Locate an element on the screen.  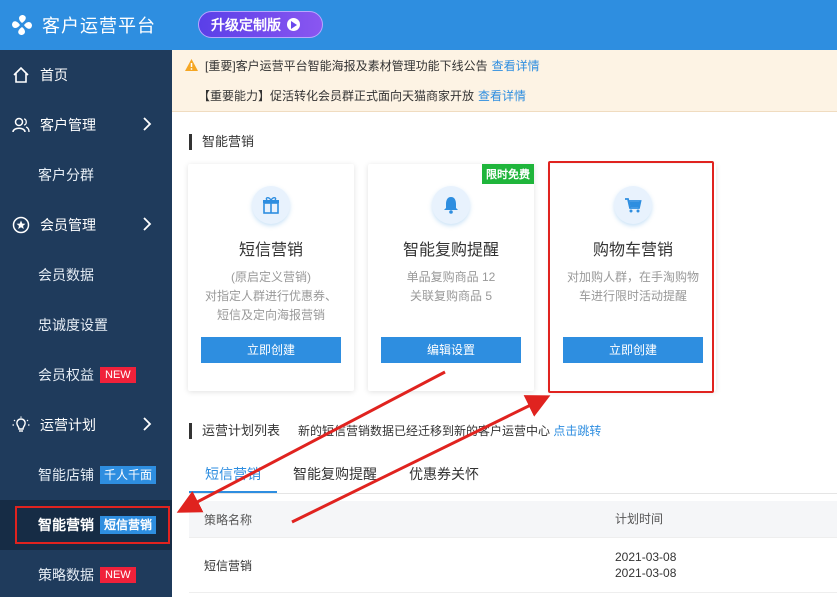
upgrade-button: 升级定制版 is located at coordinates (260, 24).